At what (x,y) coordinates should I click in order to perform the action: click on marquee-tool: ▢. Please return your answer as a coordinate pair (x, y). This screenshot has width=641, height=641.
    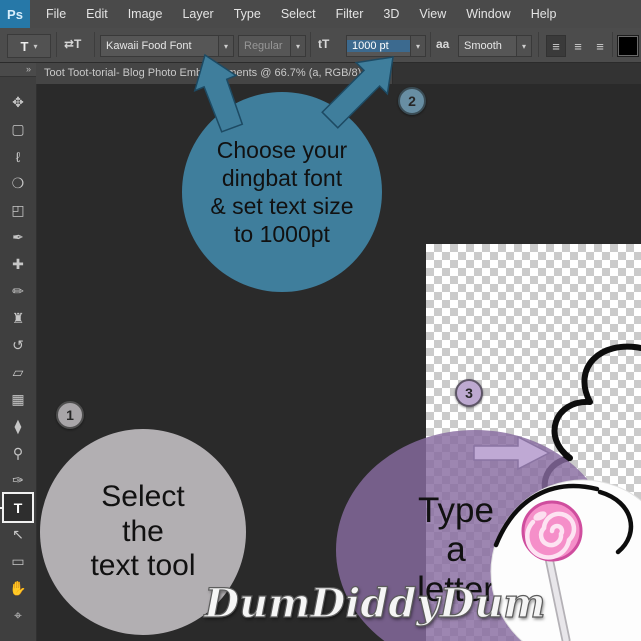
    Looking at the image, I should click on (18, 129).